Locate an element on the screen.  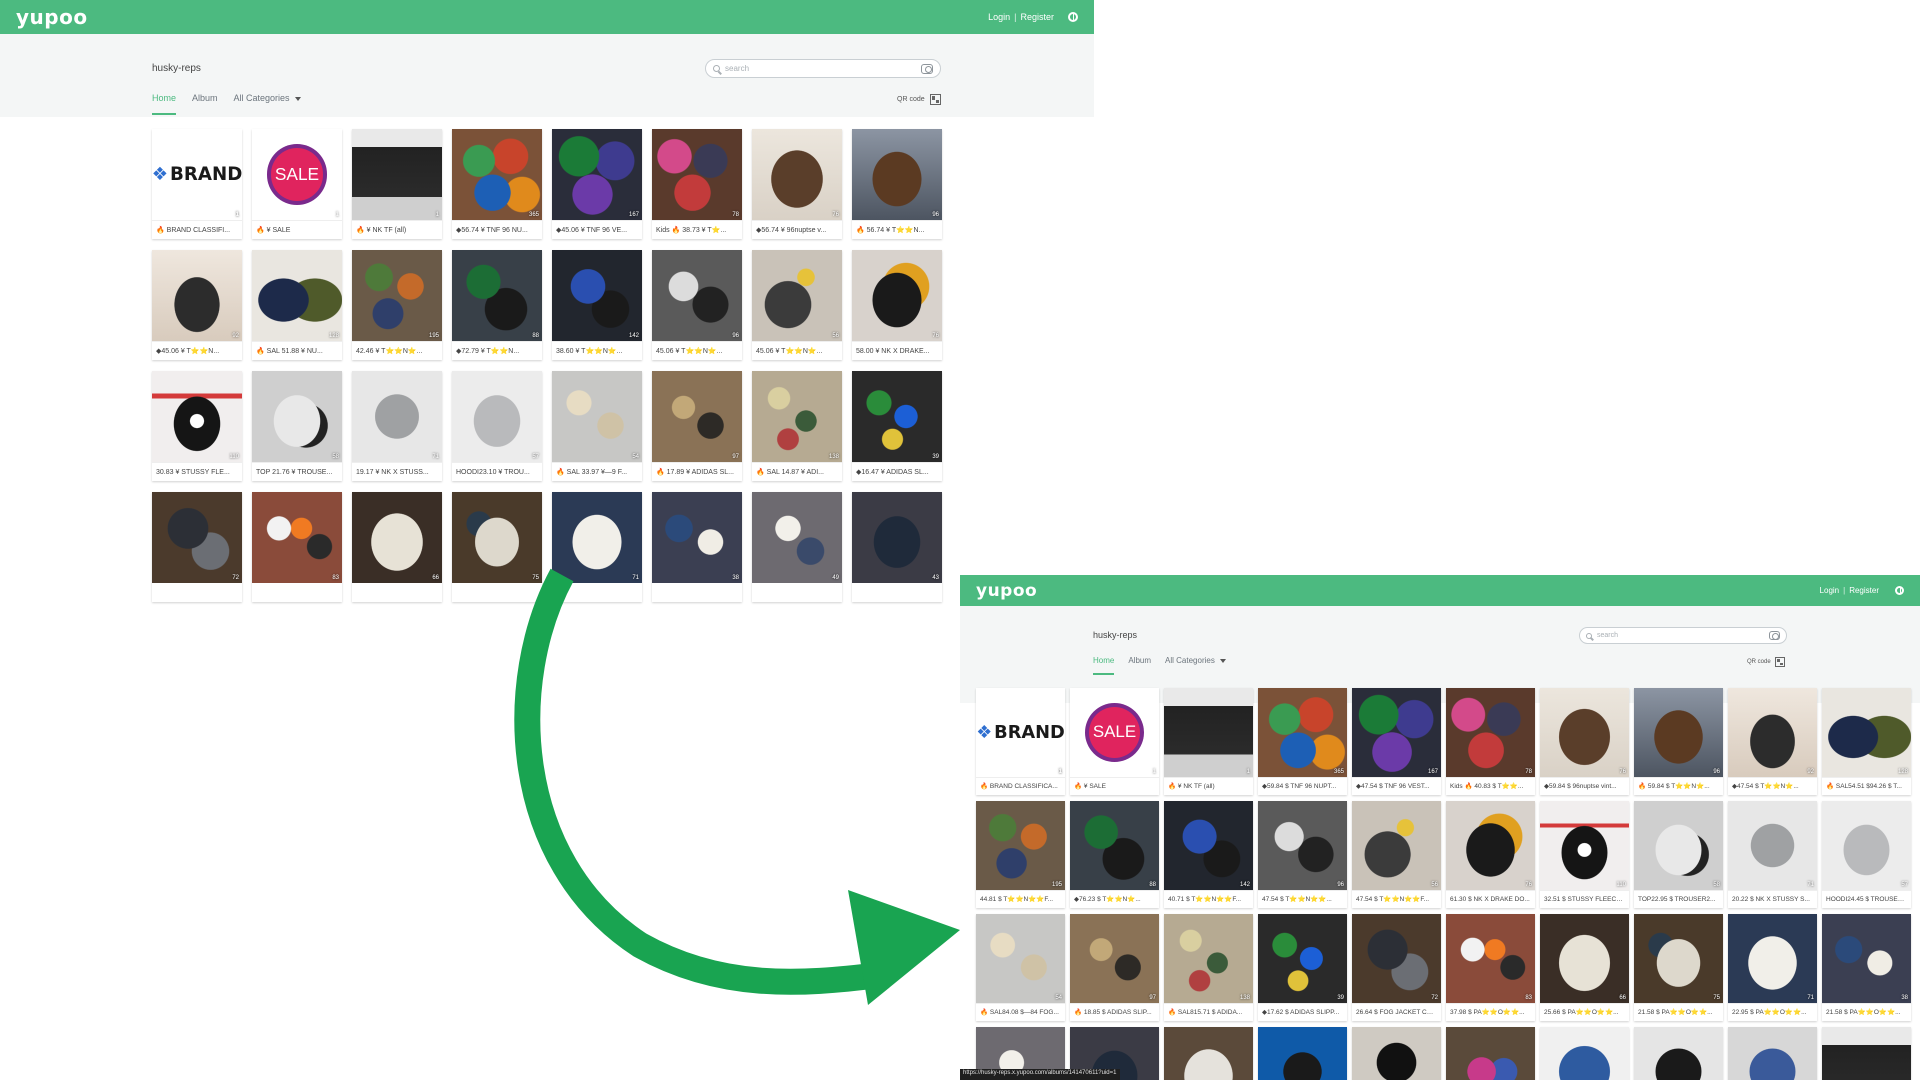
yupoo-logo: yupoo is located at coordinates (52, 17).